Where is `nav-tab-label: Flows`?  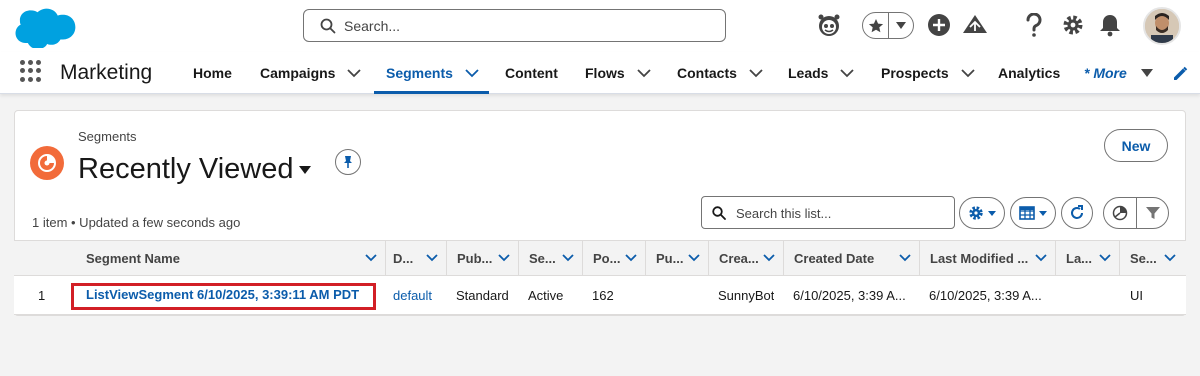 nav-tab-label: Flows is located at coordinates (605, 73).